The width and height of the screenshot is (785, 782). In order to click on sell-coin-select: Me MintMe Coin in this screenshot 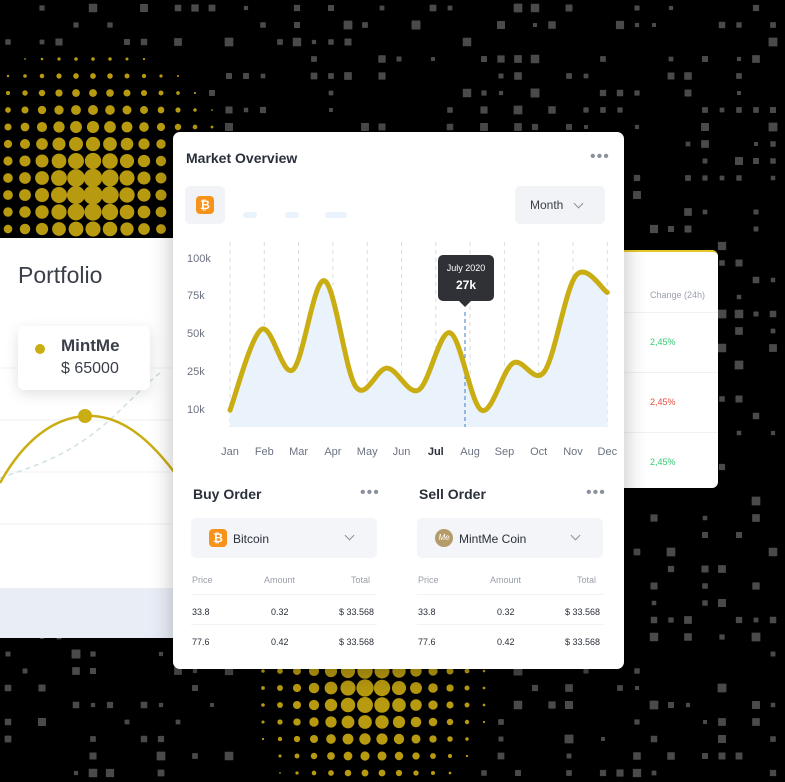, I will do `click(510, 538)`.